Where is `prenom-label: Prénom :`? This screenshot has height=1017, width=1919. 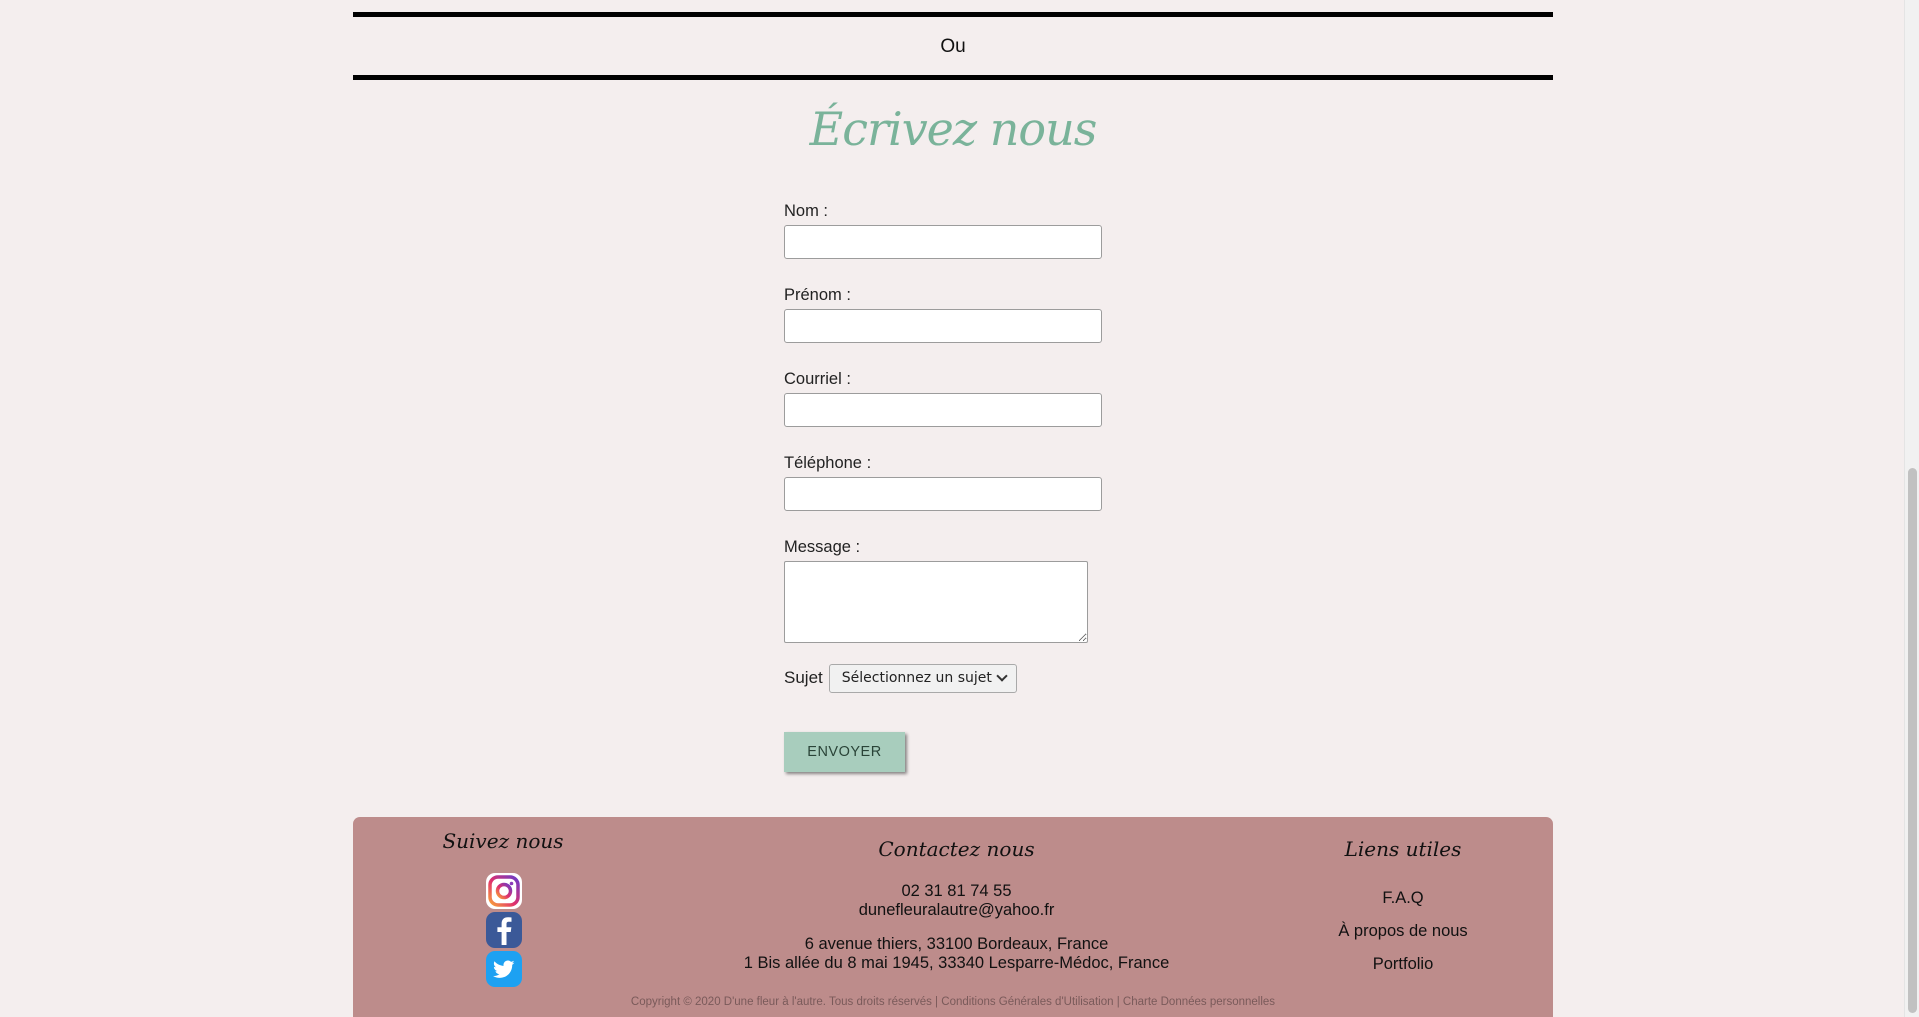
prenom-label: Prénom : is located at coordinates (817, 295).